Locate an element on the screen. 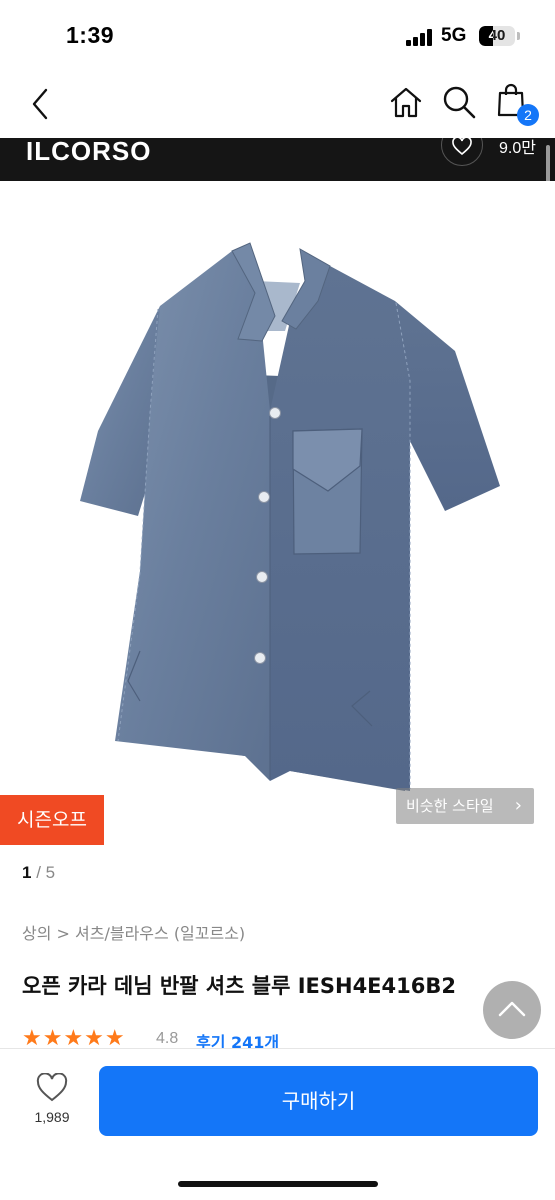 This screenshot has width=555, height=1200. wishlist-count: 1,989 is located at coordinates (52, 1117).